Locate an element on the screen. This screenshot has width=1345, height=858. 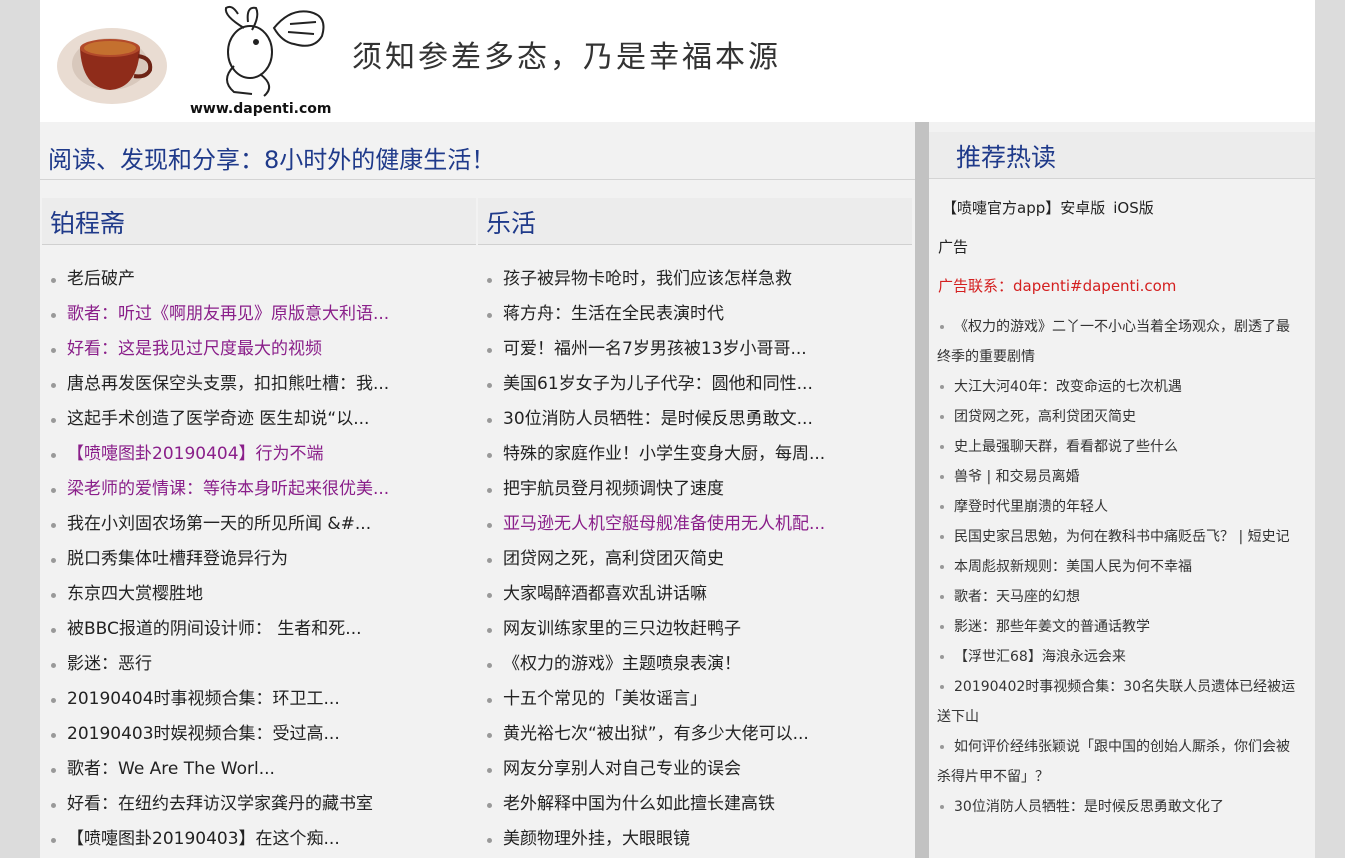
article-link: 大家喝醉酒都喜欢乱讲话嘛 is located at coordinates (651, 594).